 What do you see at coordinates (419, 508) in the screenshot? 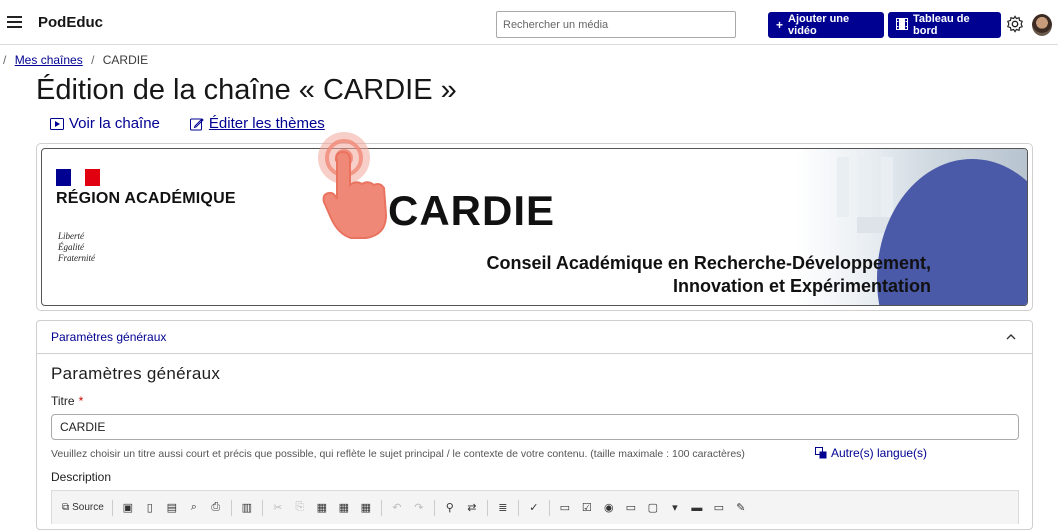
I see `redo-icon: ↷` at bounding box center [419, 508].